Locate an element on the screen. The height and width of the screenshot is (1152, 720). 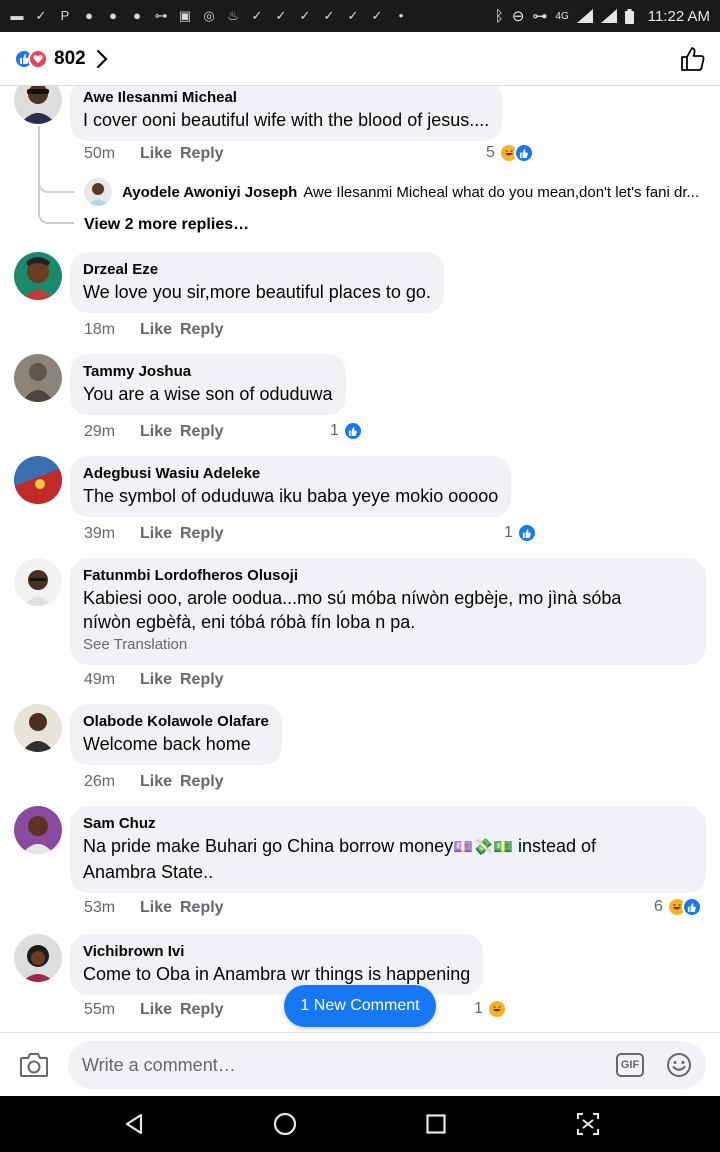
comment-time: 49m is located at coordinates (100, 679).